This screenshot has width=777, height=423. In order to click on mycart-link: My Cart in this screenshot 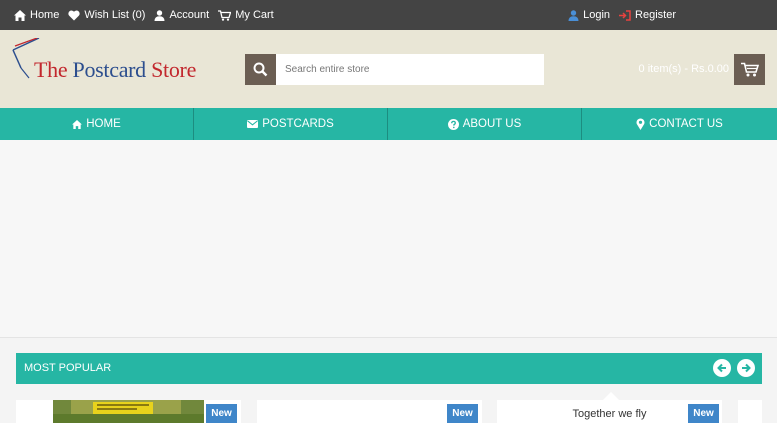, I will do `click(246, 15)`.